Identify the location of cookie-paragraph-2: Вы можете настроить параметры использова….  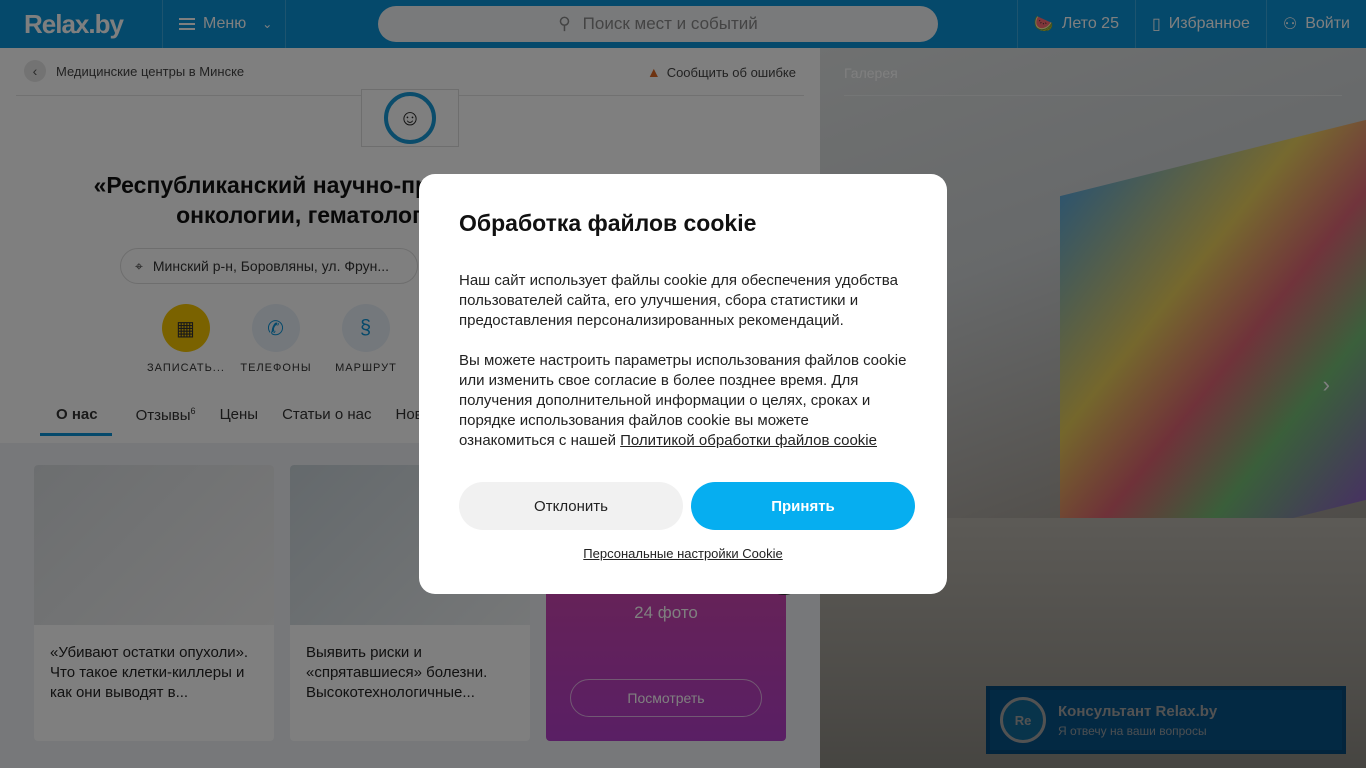
(683, 400).